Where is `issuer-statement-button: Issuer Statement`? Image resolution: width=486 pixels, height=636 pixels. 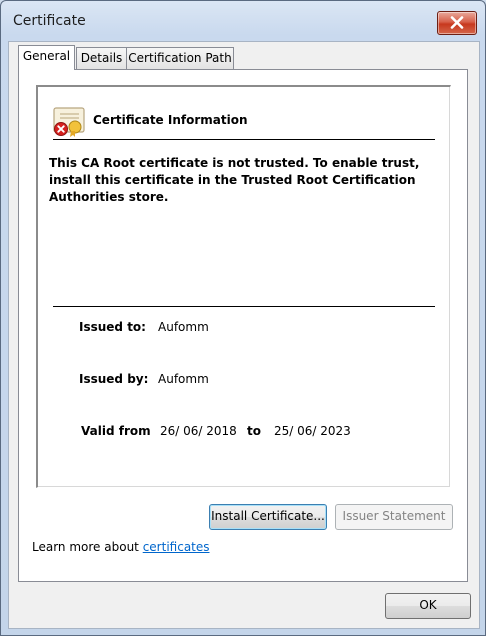 issuer-statement-button: Issuer Statement is located at coordinates (394, 517).